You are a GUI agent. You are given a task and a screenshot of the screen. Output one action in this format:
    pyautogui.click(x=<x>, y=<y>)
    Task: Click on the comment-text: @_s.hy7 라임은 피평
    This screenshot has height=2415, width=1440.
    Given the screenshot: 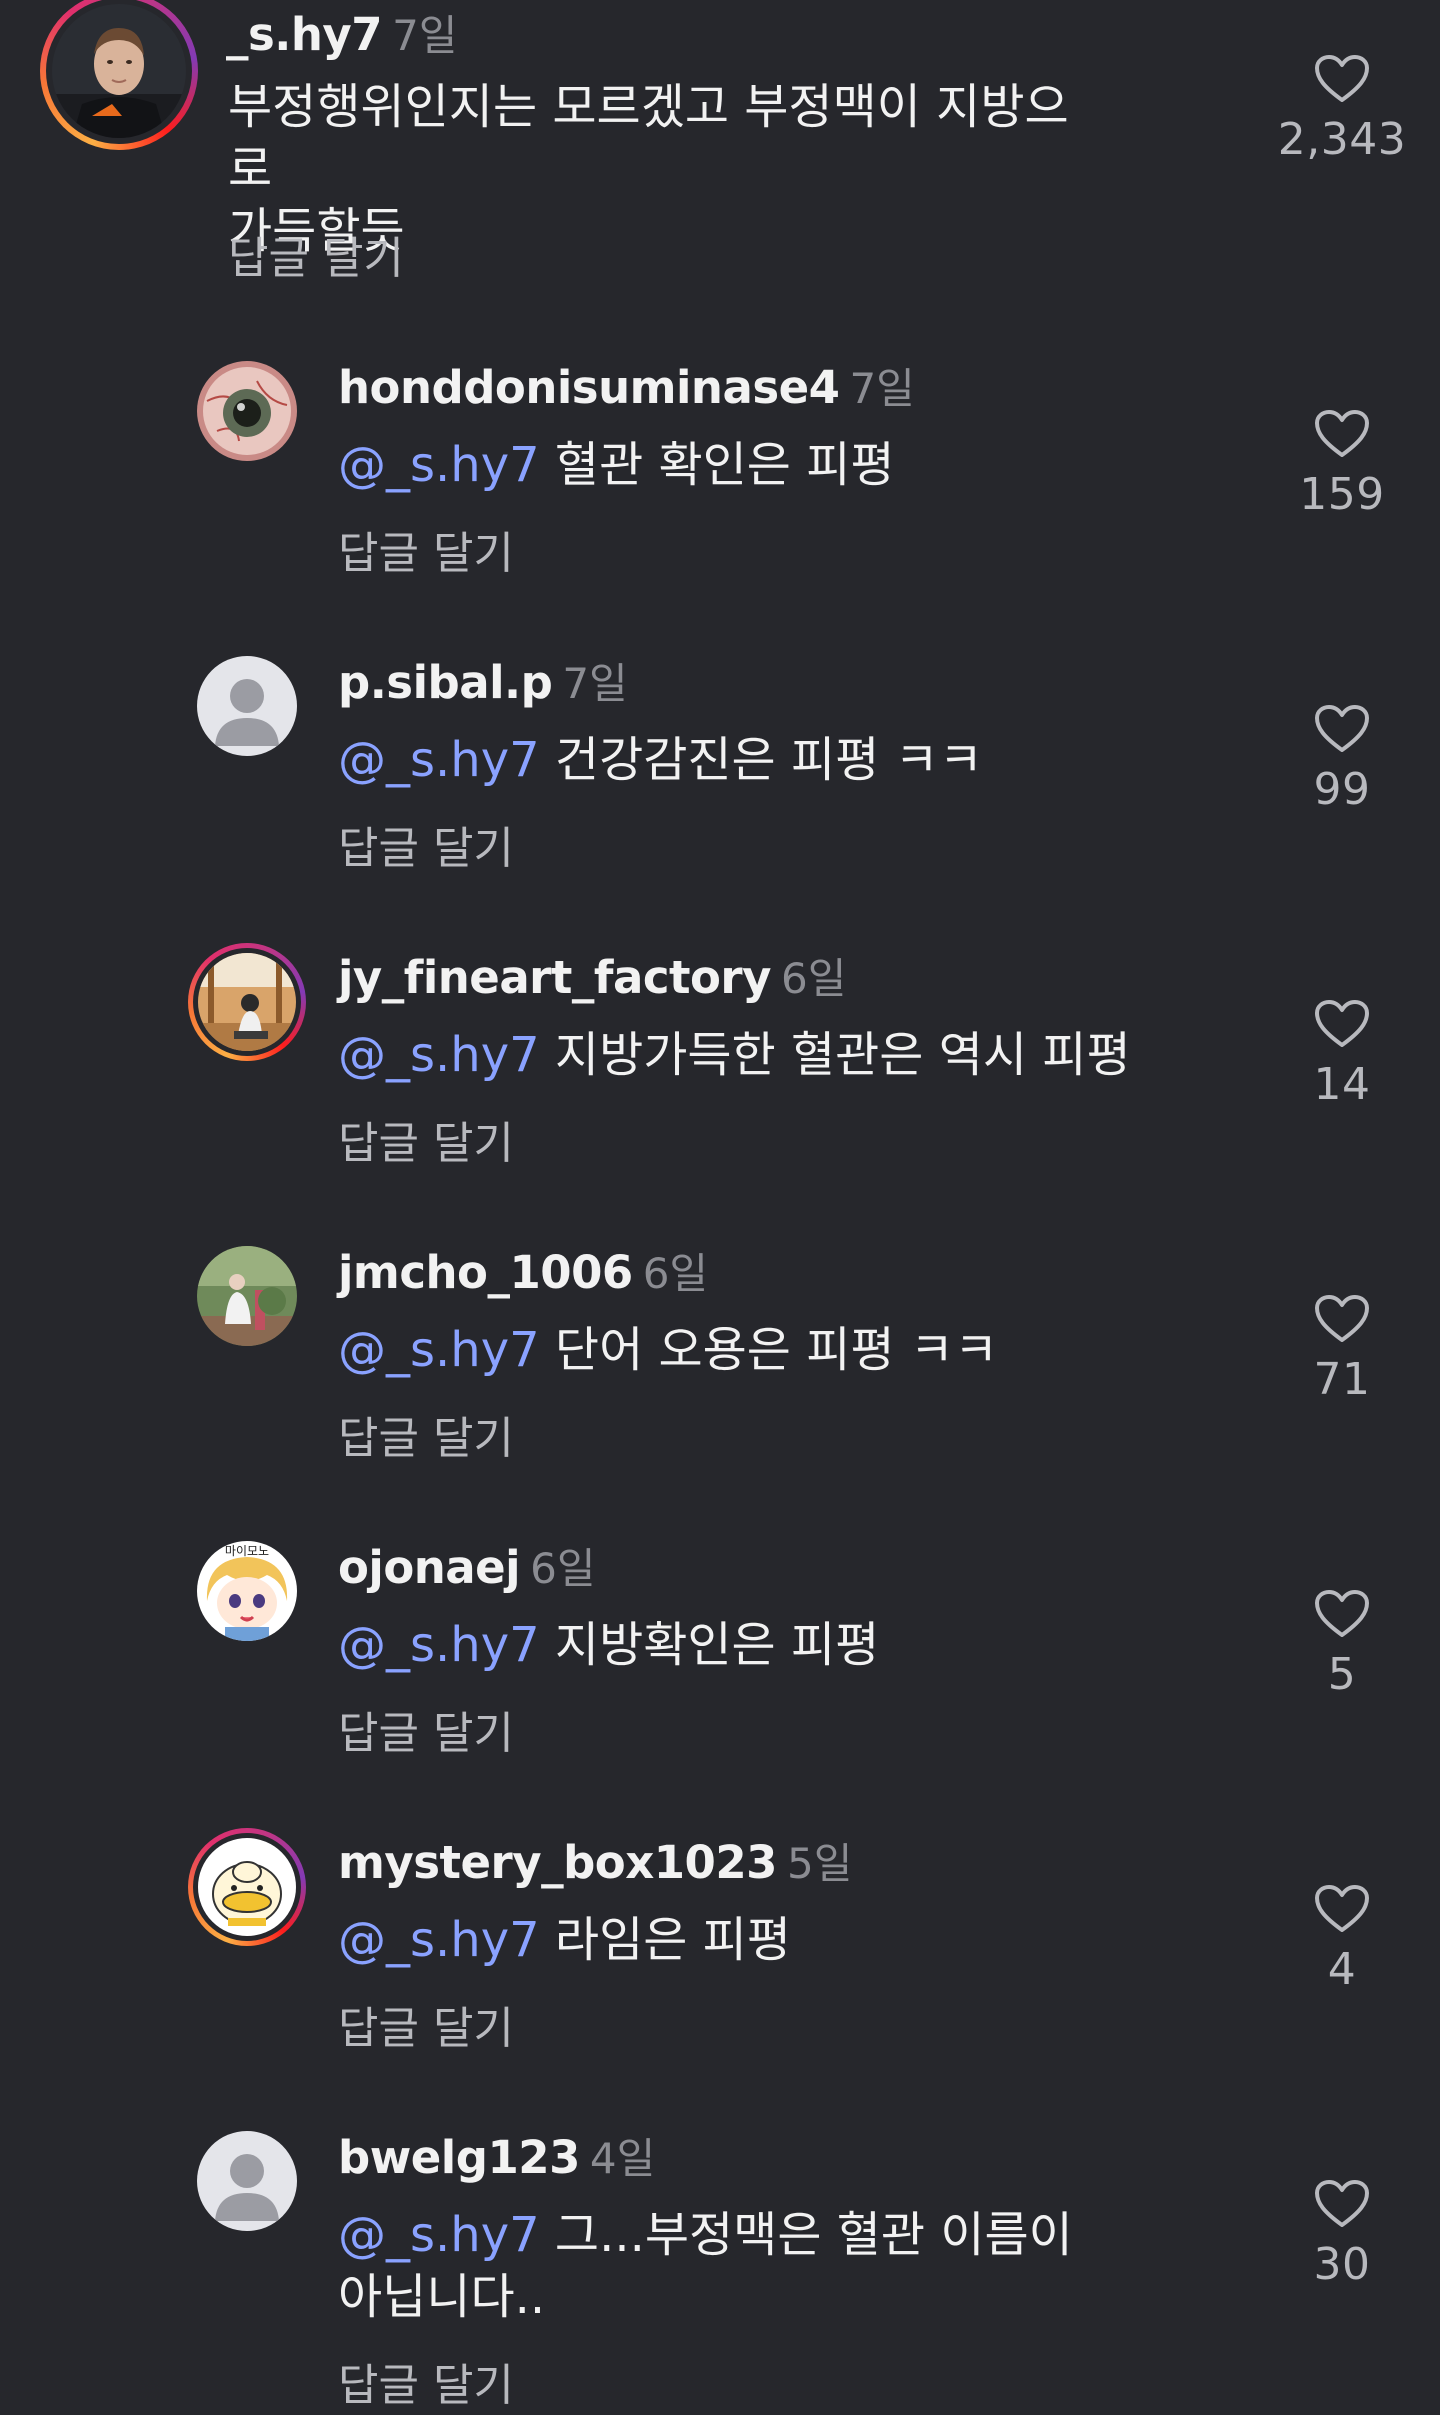 What is the action you would take?
    pyautogui.click(x=778, y=1940)
    